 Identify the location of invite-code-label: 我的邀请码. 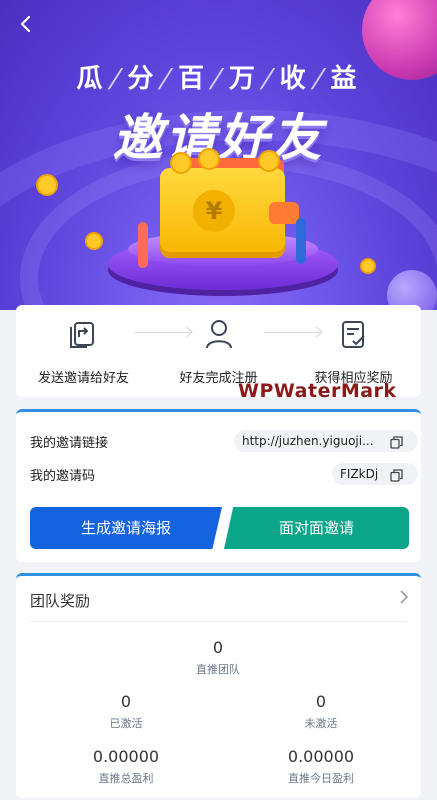
(63, 476).